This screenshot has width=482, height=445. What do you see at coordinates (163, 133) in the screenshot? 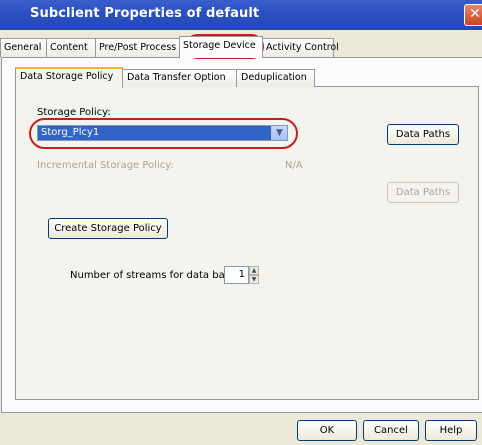
I see `storage-policy-highlight` at bounding box center [163, 133].